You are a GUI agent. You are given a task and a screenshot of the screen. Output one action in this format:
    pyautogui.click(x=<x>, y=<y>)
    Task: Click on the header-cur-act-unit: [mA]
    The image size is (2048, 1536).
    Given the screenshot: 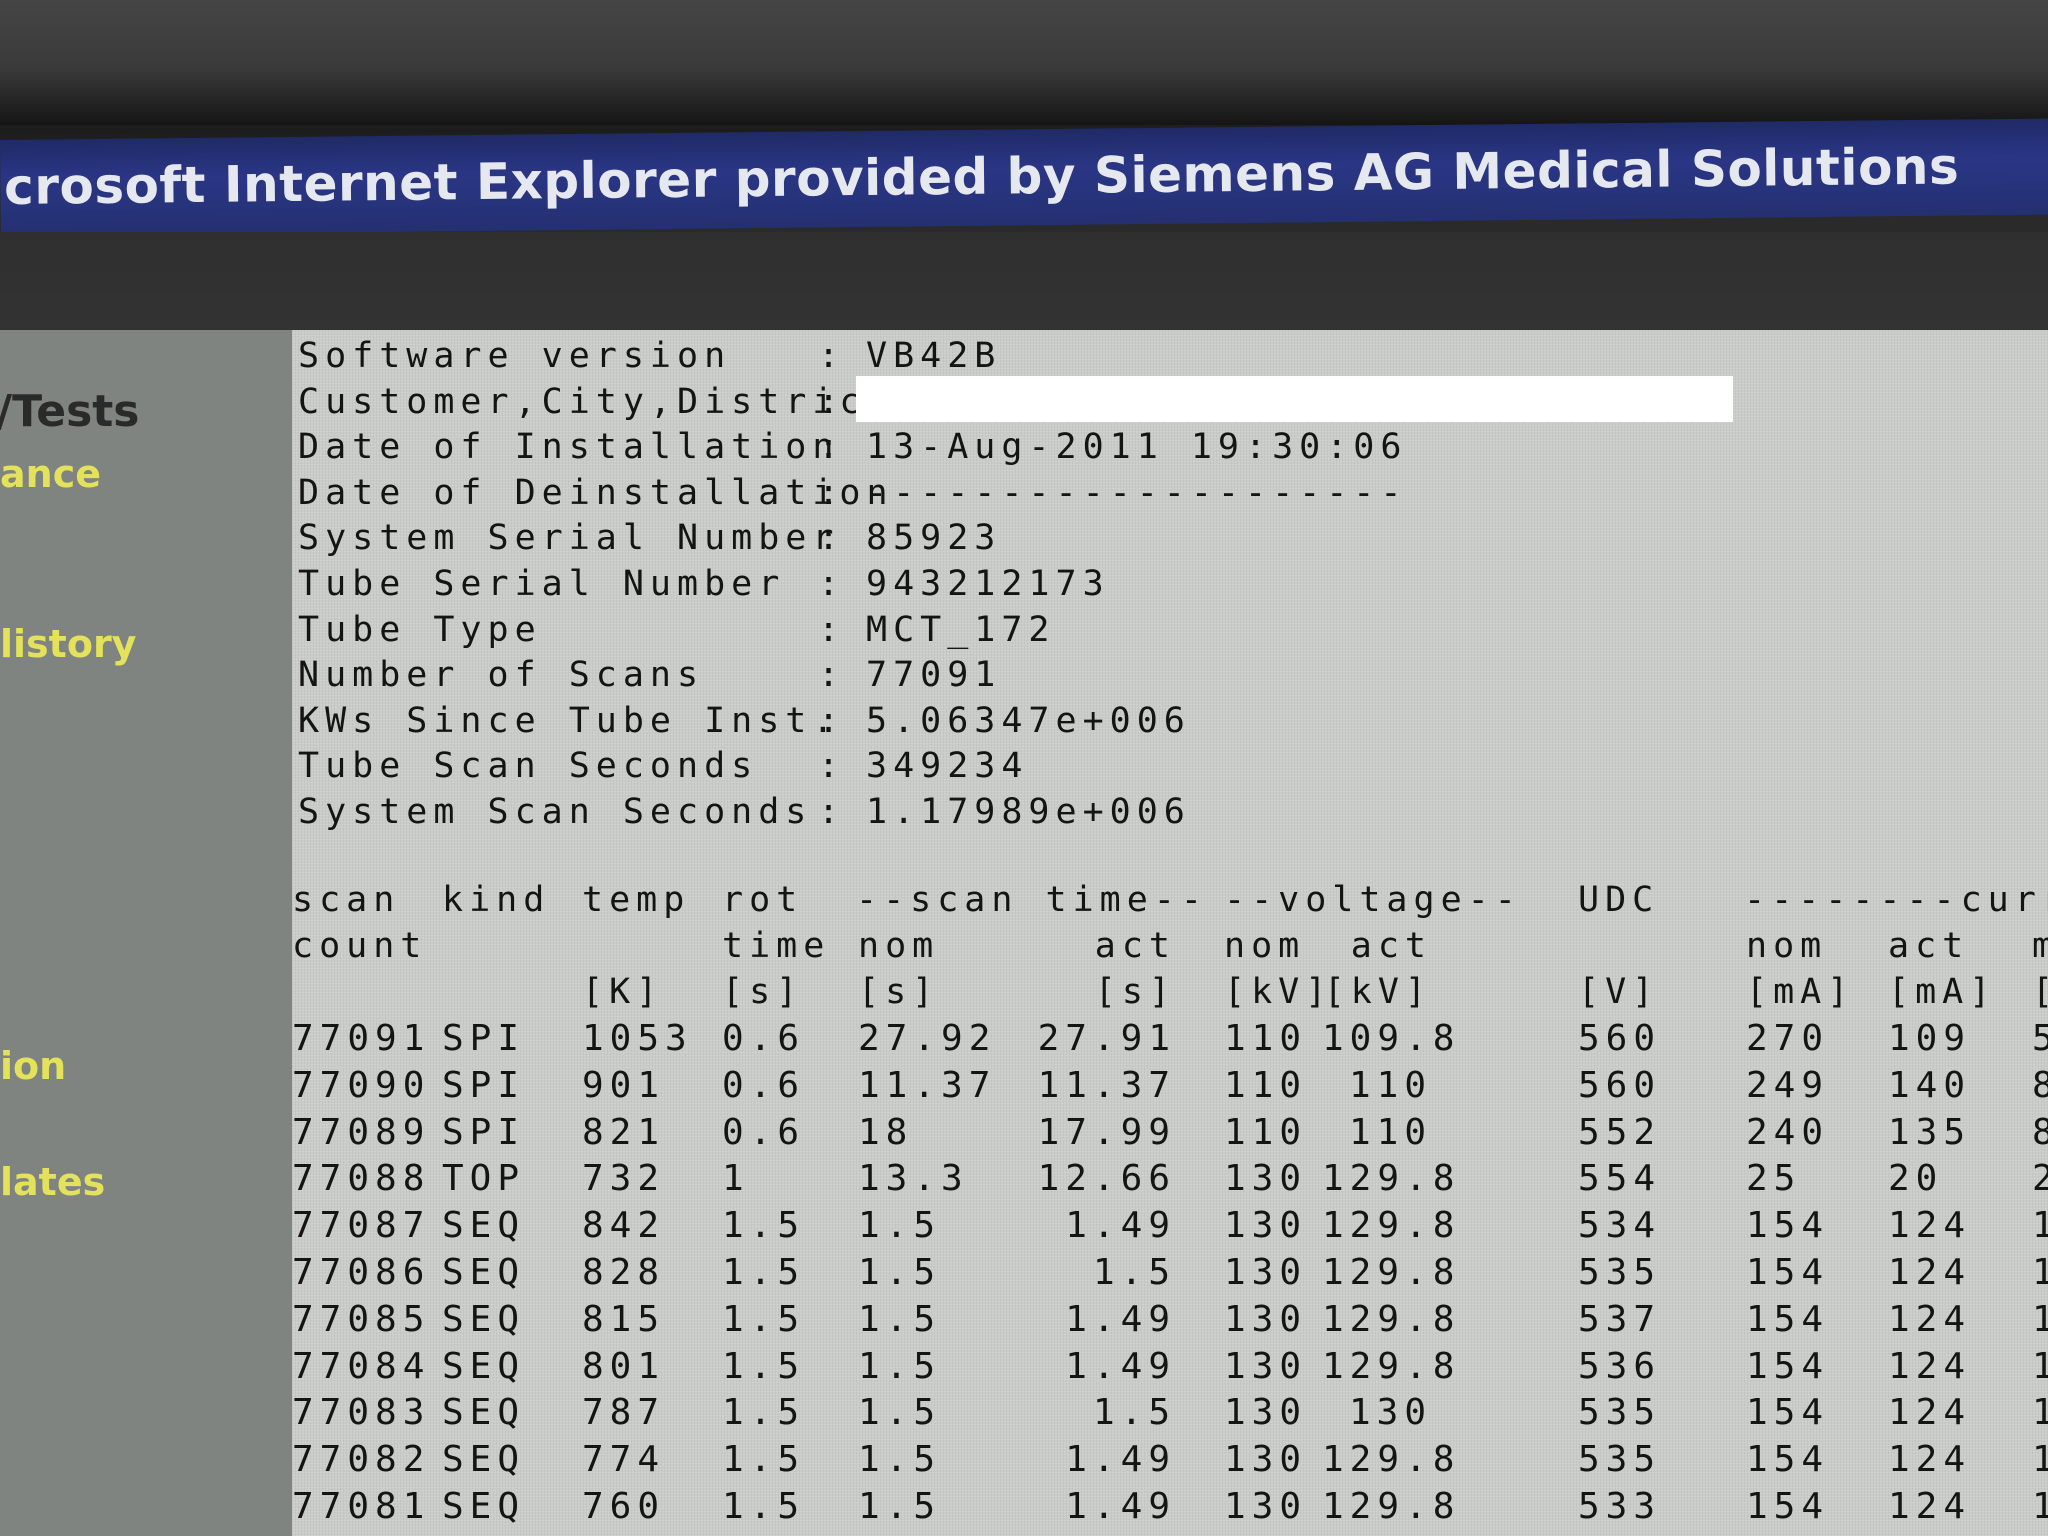 What is the action you would take?
    pyautogui.click(x=1942, y=992)
    